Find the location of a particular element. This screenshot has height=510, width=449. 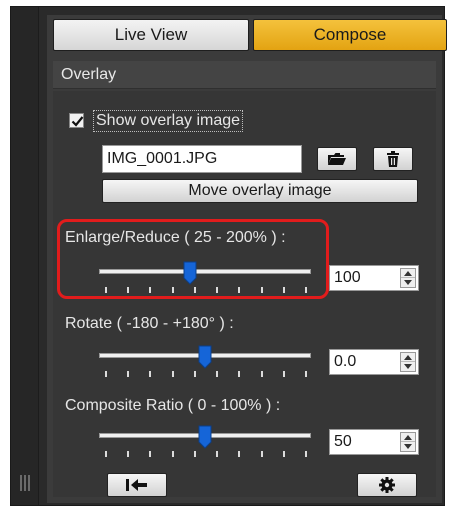

enlarge-slider is located at coordinates (207, 281).